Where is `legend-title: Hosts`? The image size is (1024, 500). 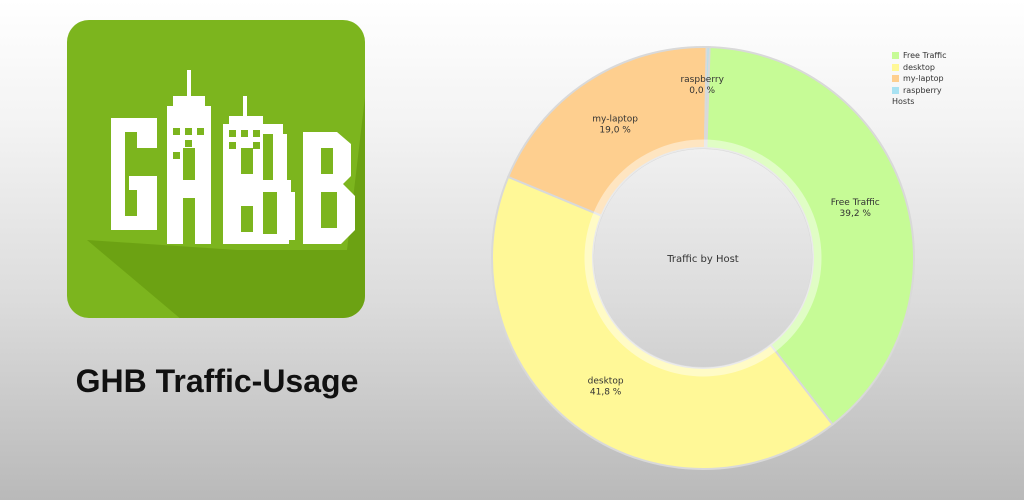
legend-title: Hosts is located at coordinates (903, 101).